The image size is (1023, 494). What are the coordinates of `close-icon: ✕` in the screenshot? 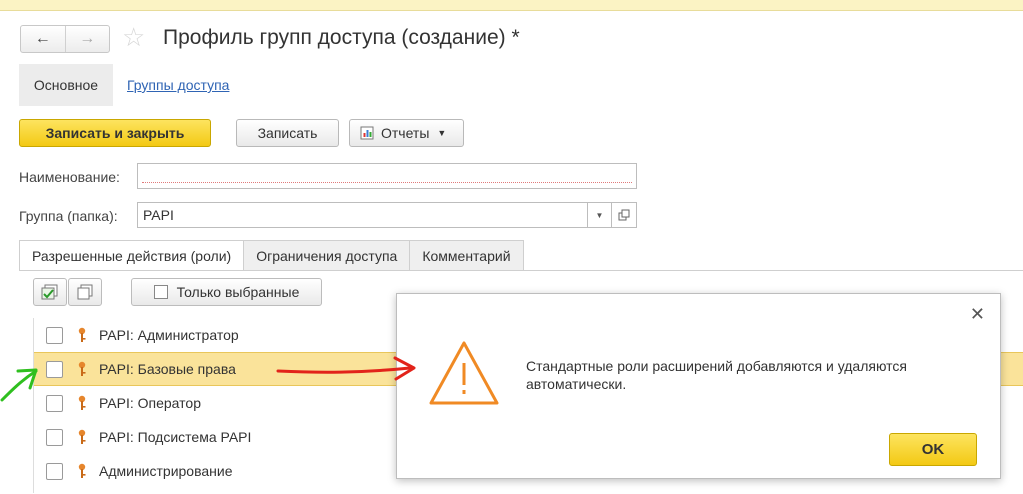 It's located at (977, 314).